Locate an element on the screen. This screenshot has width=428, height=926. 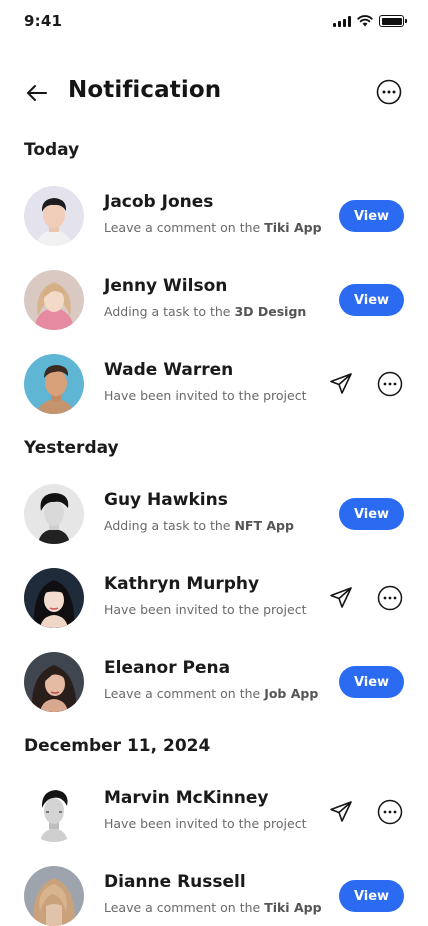
header: Notification is located at coordinates (214, 92).